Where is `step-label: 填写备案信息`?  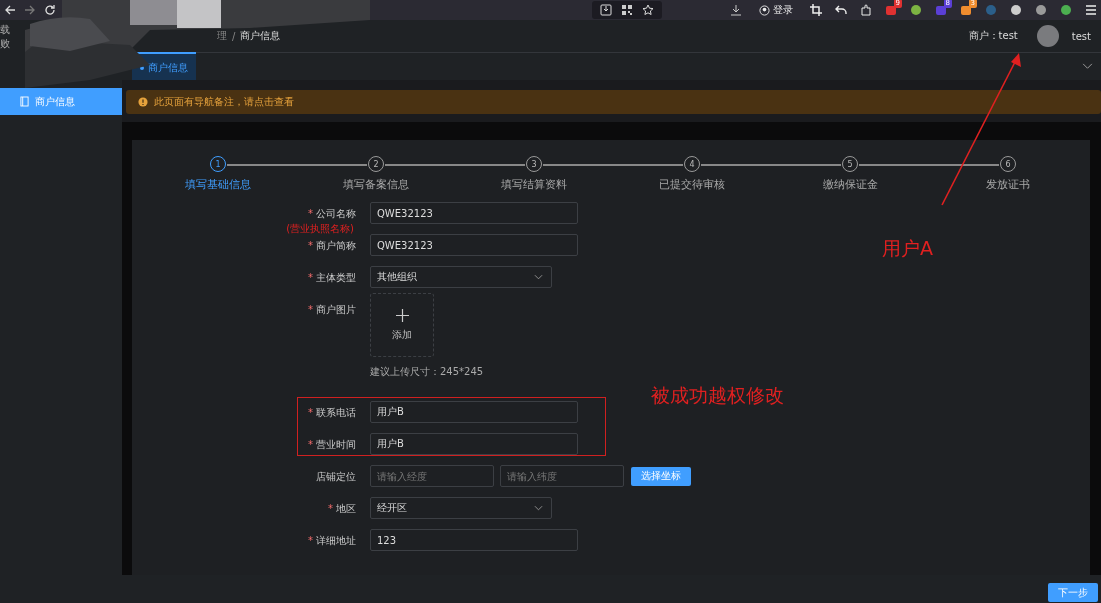 step-label: 填写备案信息 is located at coordinates (376, 184).